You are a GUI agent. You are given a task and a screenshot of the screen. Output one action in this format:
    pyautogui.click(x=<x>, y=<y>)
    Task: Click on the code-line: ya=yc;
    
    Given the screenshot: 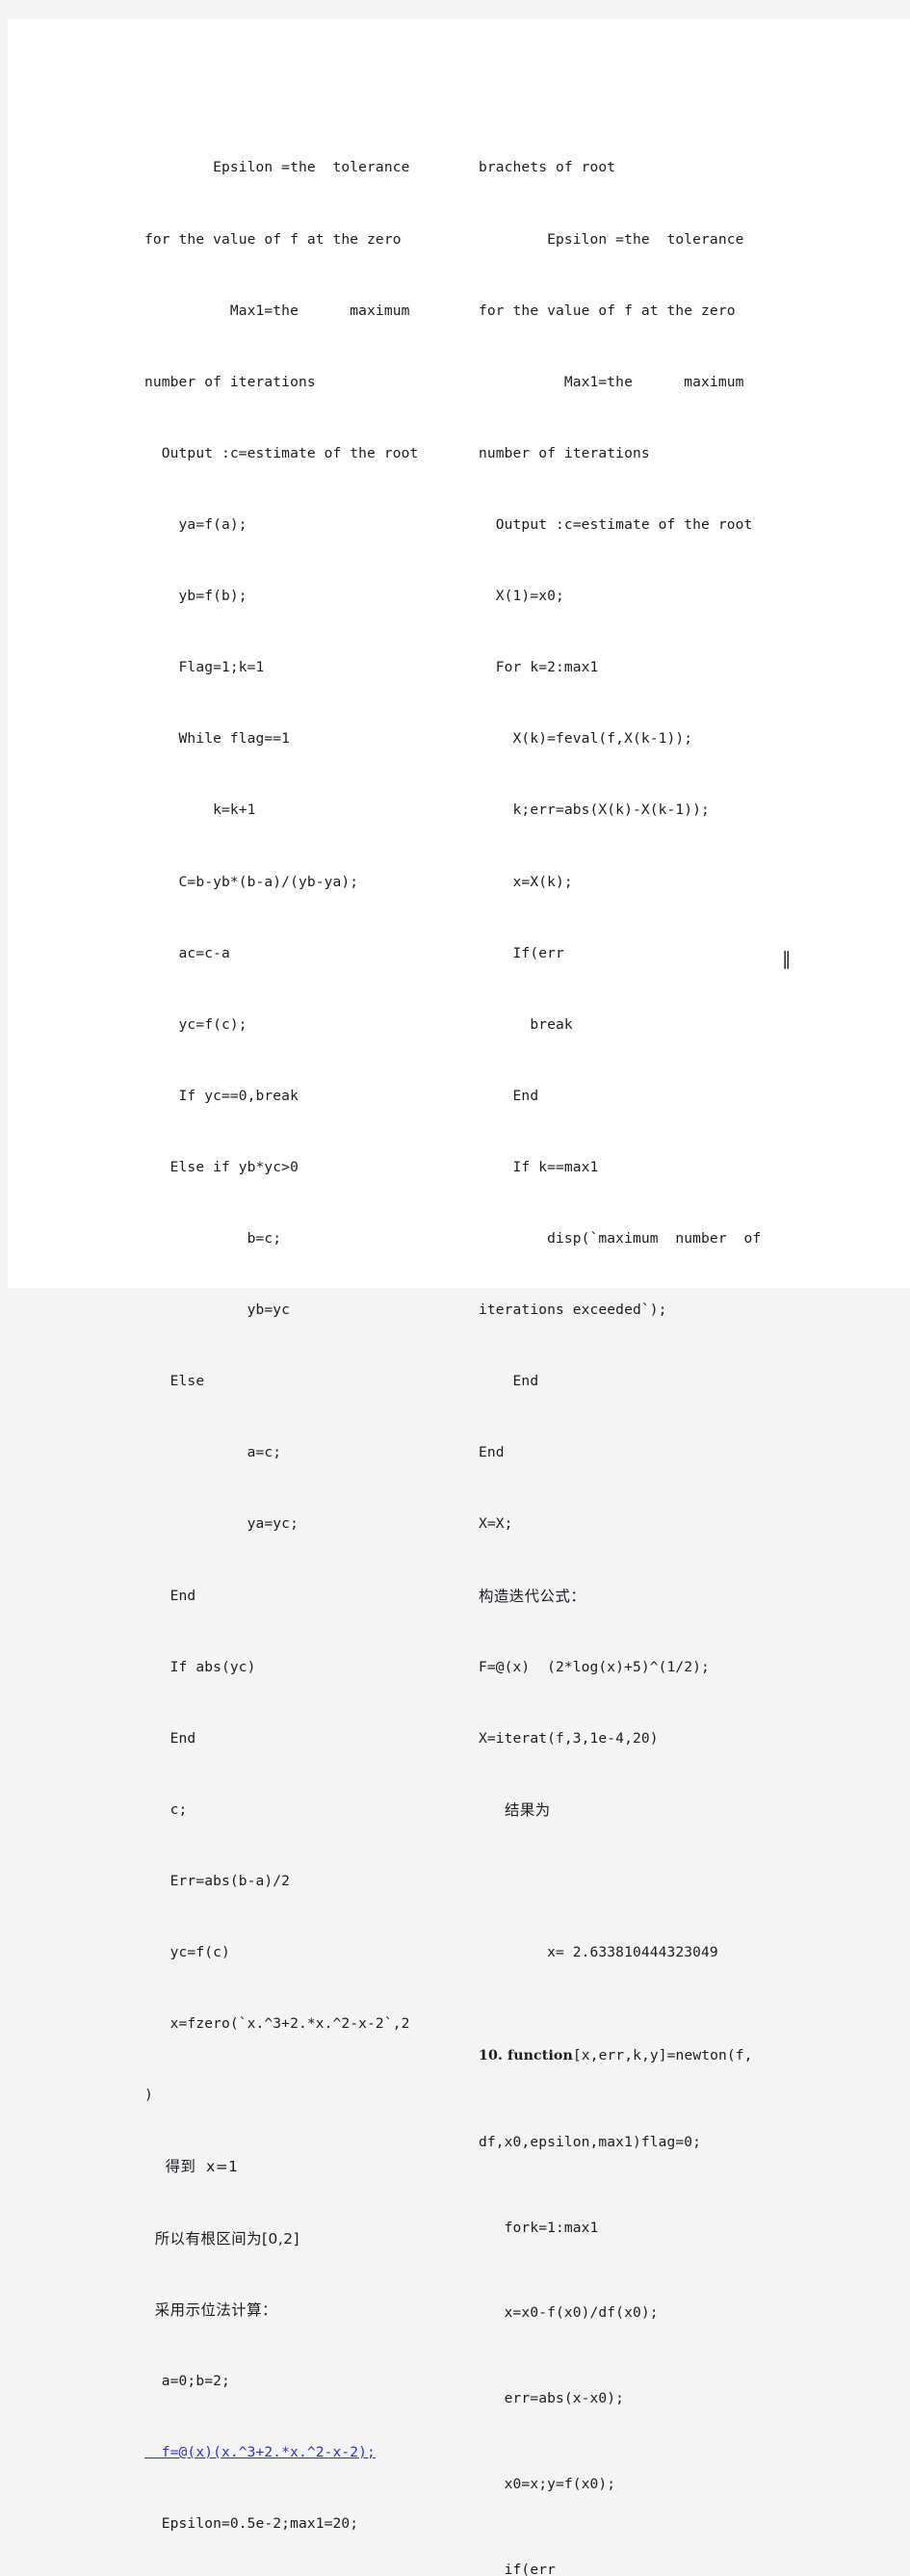 What is the action you would take?
    pyautogui.click(x=222, y=1524)
    